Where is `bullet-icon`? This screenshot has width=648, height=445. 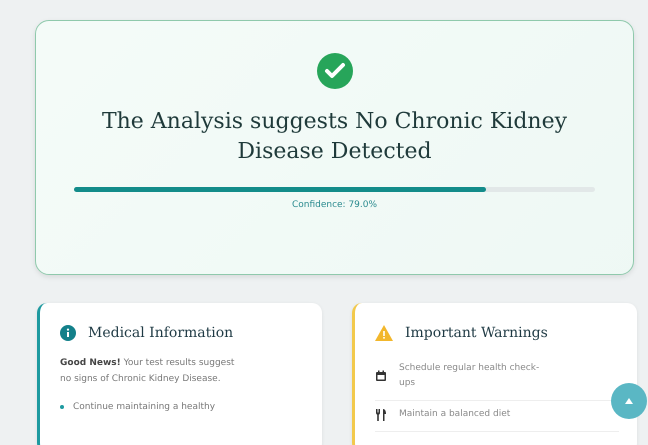
bullet-icon is located at coordinates (62, 407).